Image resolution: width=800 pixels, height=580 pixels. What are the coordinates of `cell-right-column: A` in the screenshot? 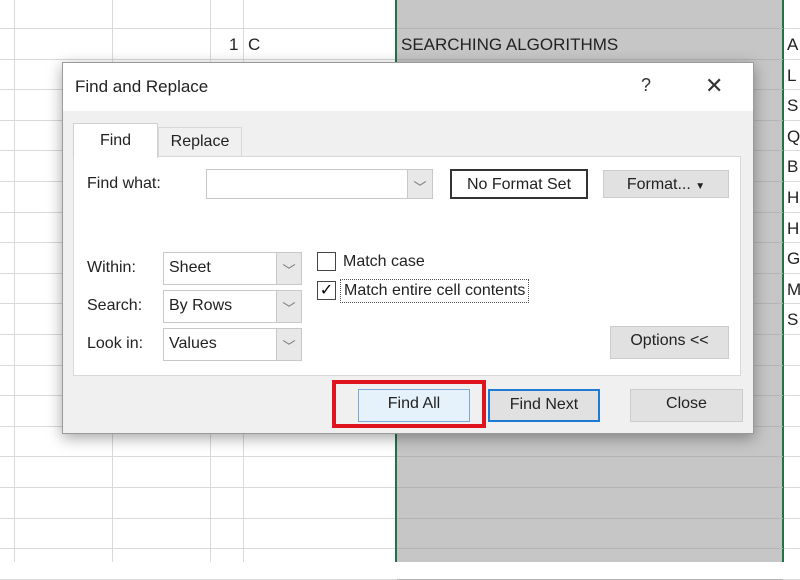 It's located at (792, 45).